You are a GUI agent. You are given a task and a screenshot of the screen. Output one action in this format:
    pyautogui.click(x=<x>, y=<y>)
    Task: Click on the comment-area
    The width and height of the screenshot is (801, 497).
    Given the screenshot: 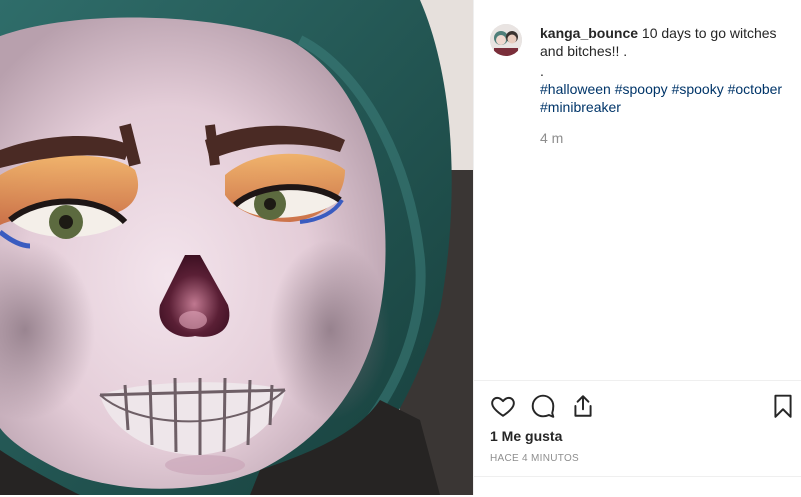 What is the action you would take?
    pyautogui.click(x=637, y=486)
    